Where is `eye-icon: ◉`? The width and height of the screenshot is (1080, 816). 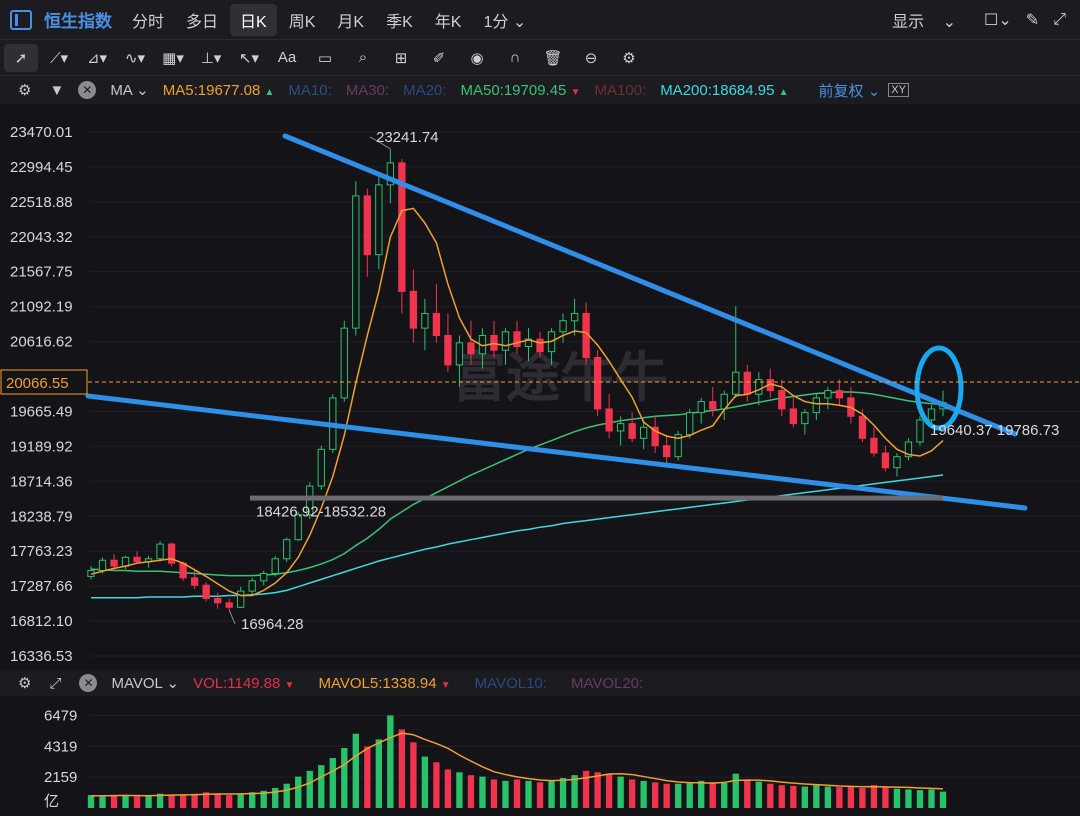 eye-icon: ◉ is located at coordinates (477, 58).